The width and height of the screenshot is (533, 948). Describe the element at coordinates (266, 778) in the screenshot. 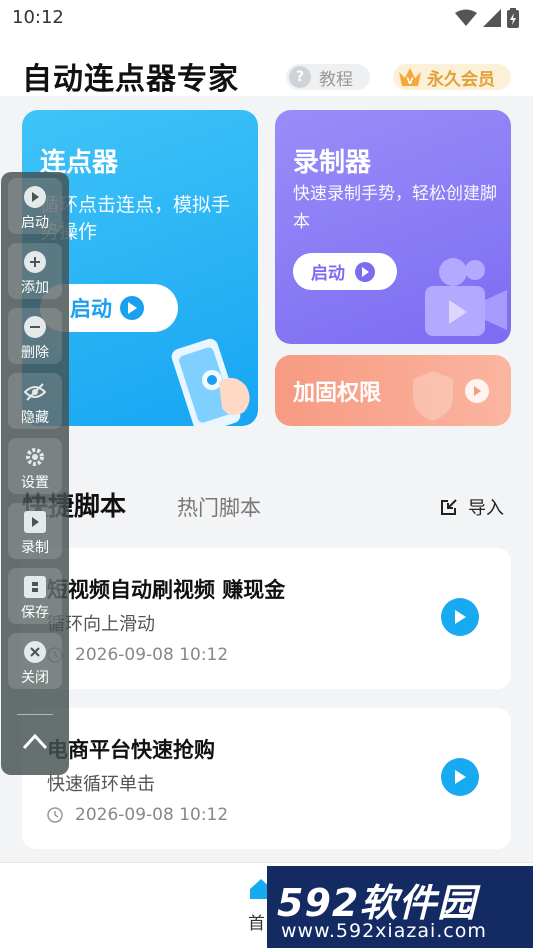

I see `script-card: 电商平台快速抢购 快速循环单击 2026-09-08 10:12` at that location.